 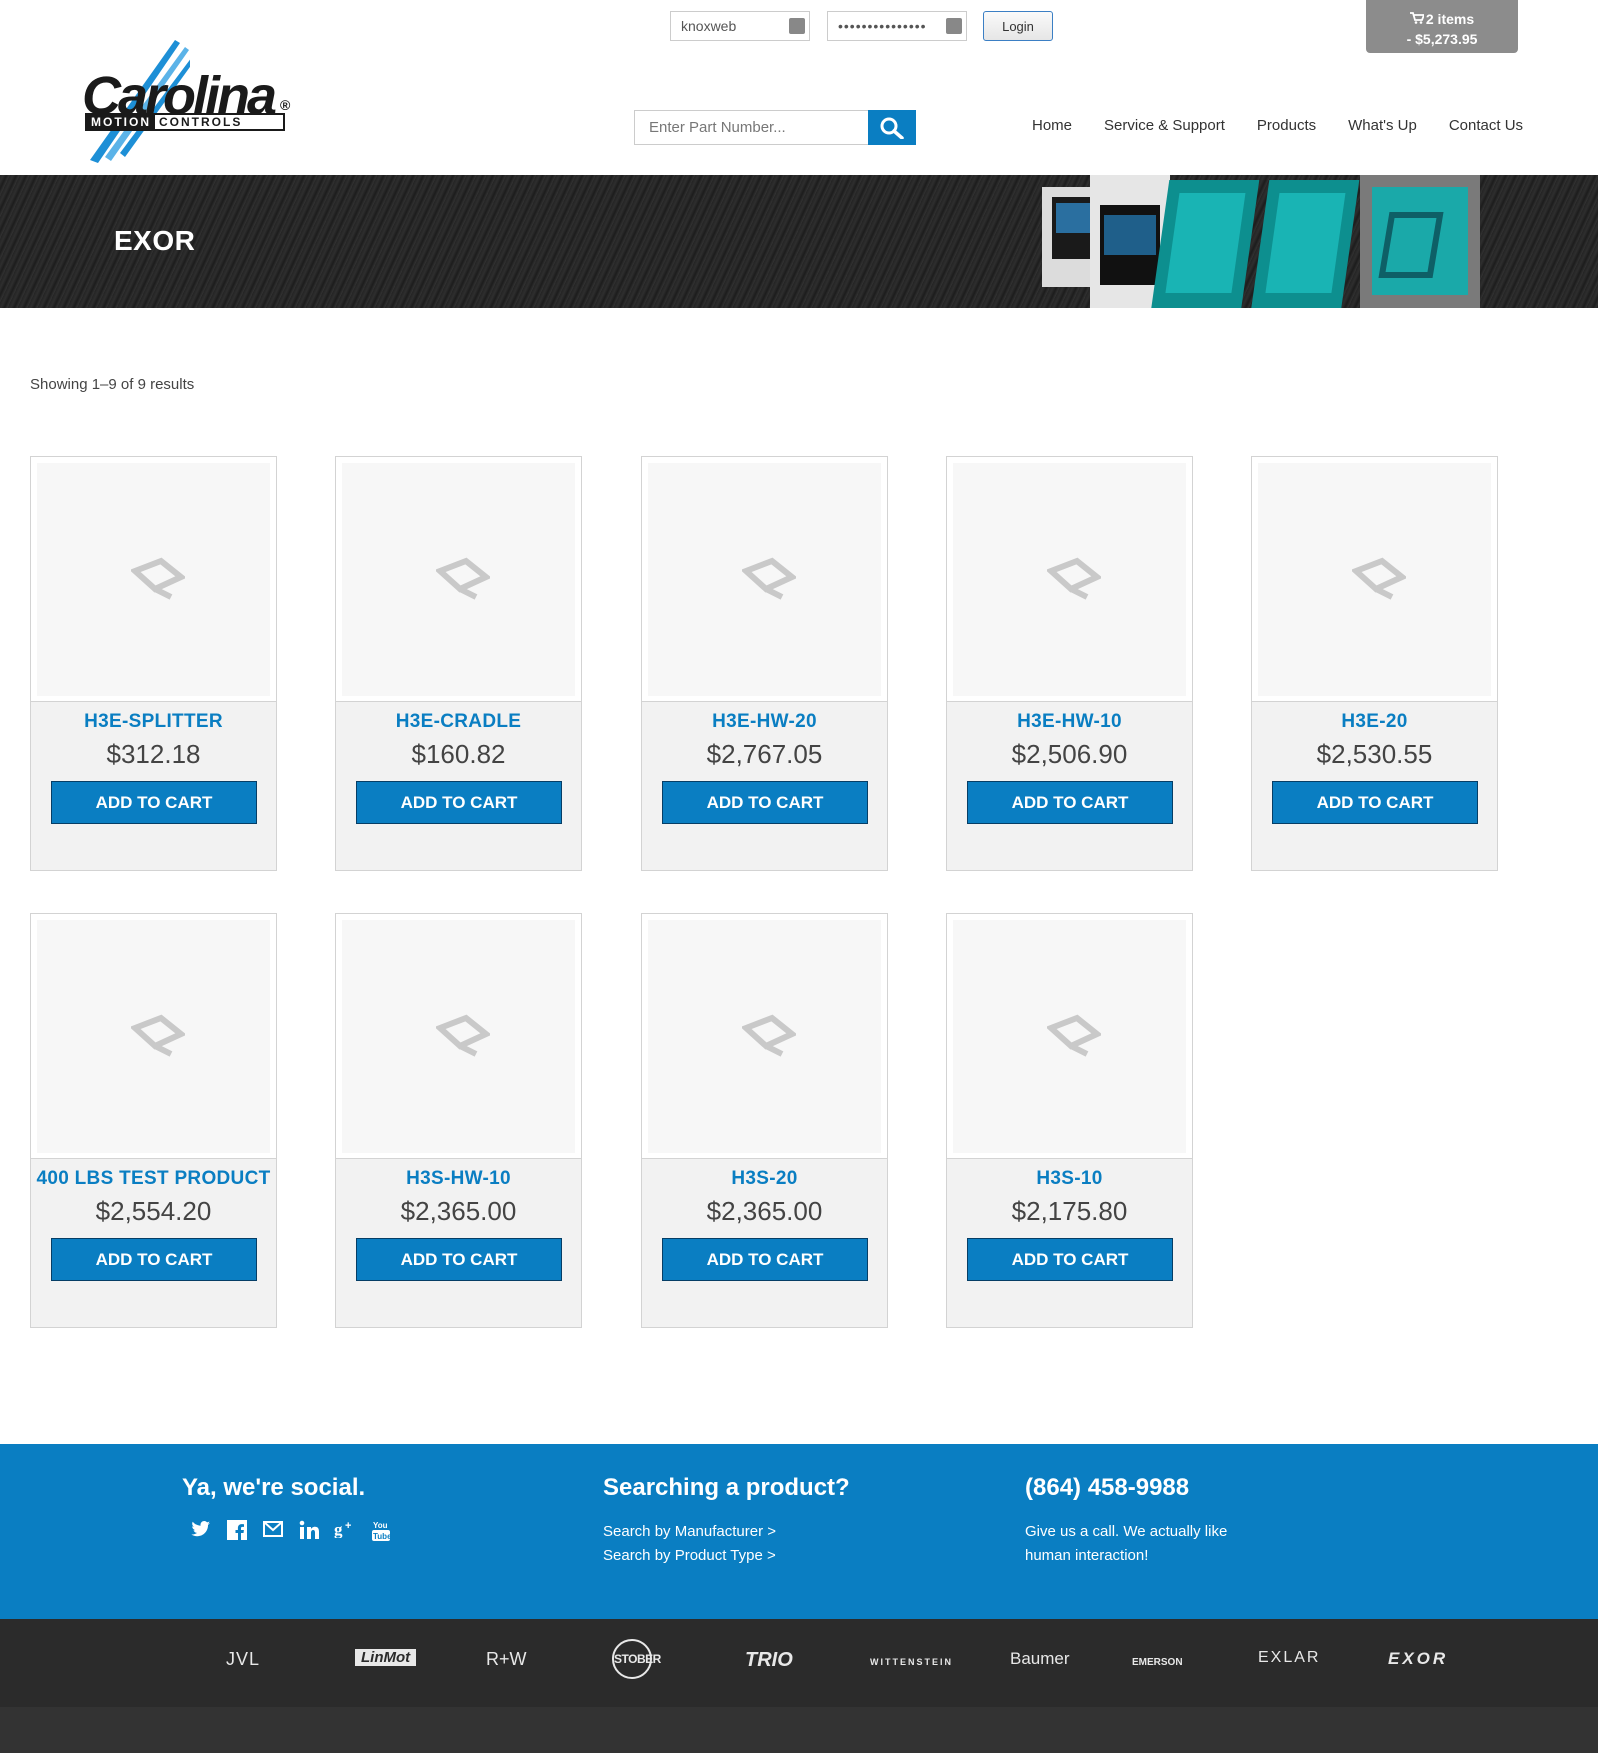 What do you see at coordinates (243, 1659) in the screenshot?
I see `brand-jvl-logo: JVL` at bounding box center [243, 1659].